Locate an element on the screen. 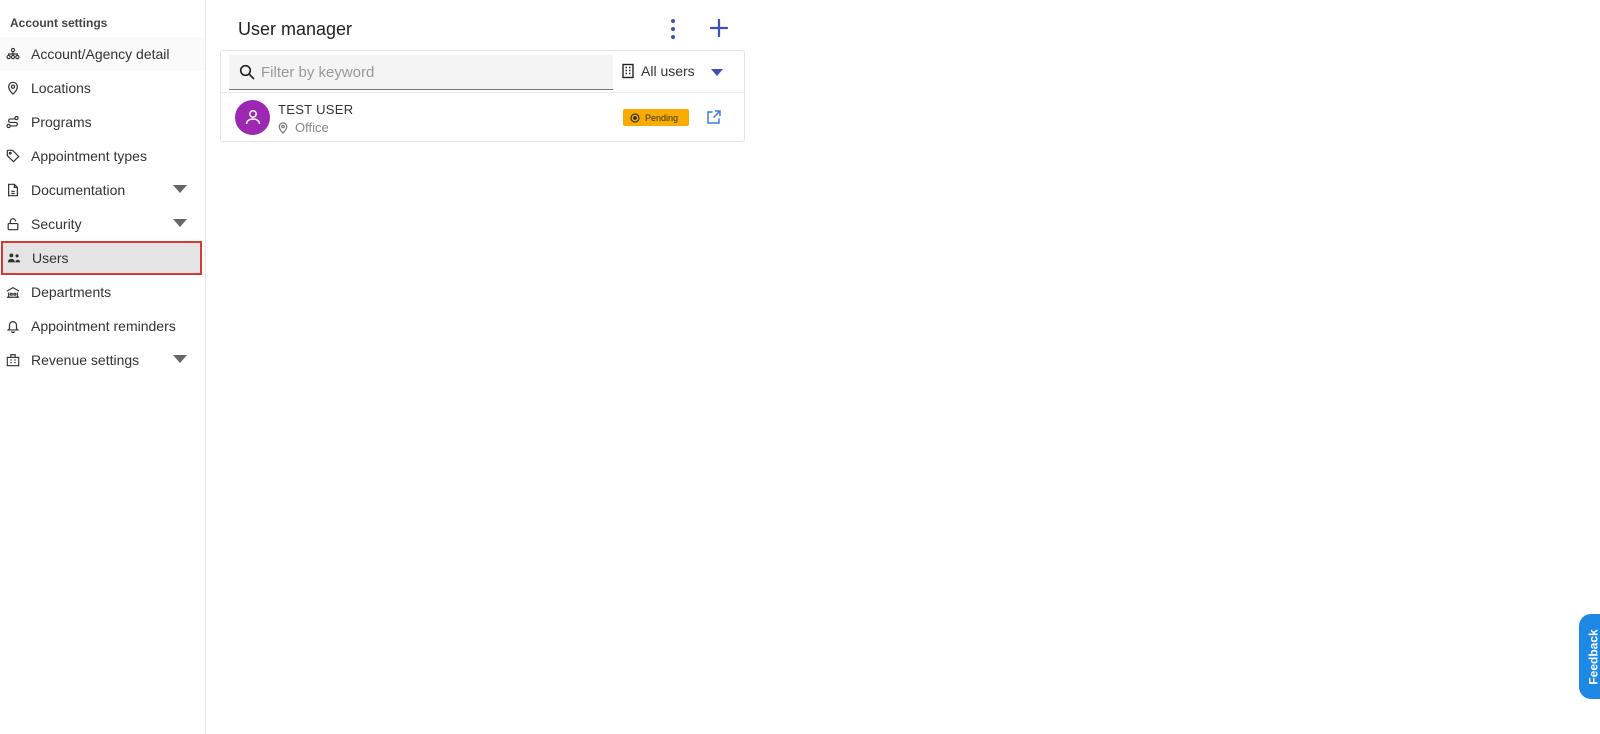 The width and height of the screenshot is (1600, 734). sidebar-item-label: Appointment reminders is located at coordinates (103, 326).